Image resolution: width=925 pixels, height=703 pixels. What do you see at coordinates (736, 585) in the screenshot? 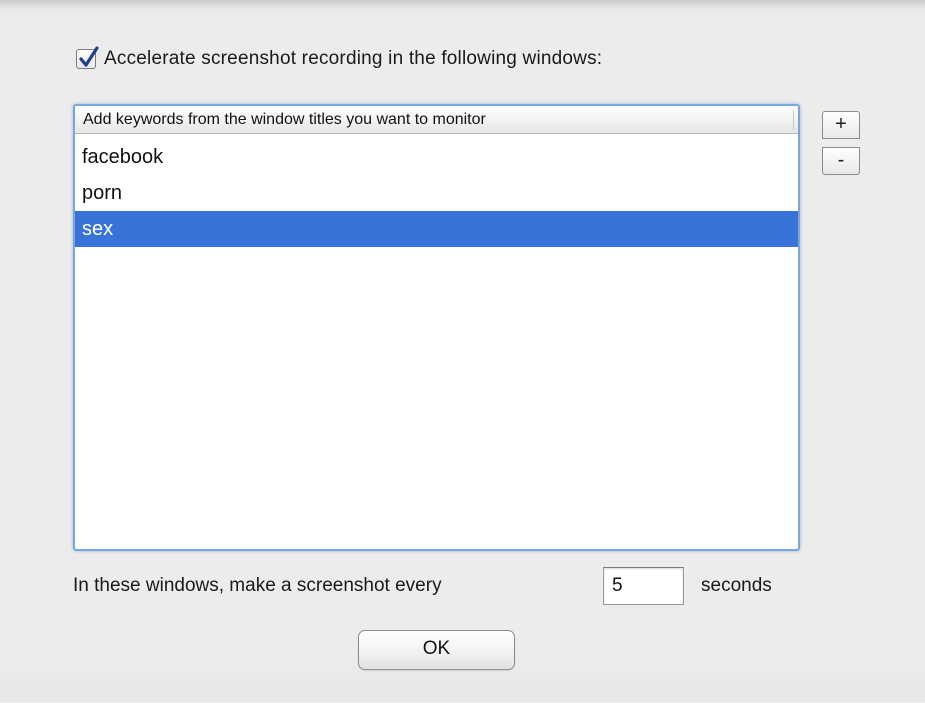
I see `seconds-label: seconds` at bounding box center [736, 585].